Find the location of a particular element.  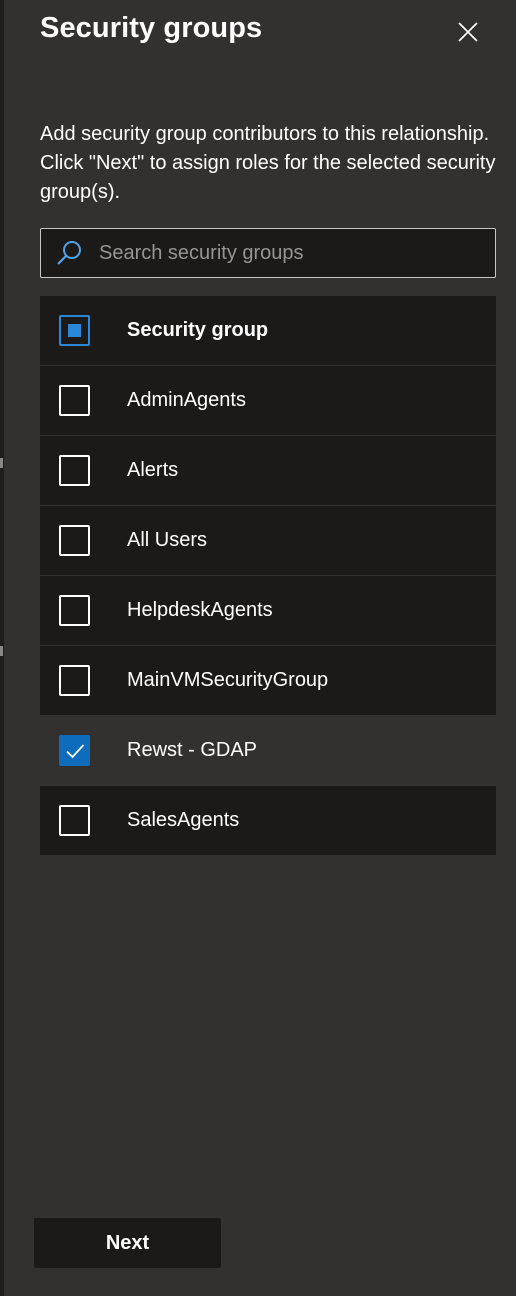

next-button: Next is located at coordinates (127, 1243).